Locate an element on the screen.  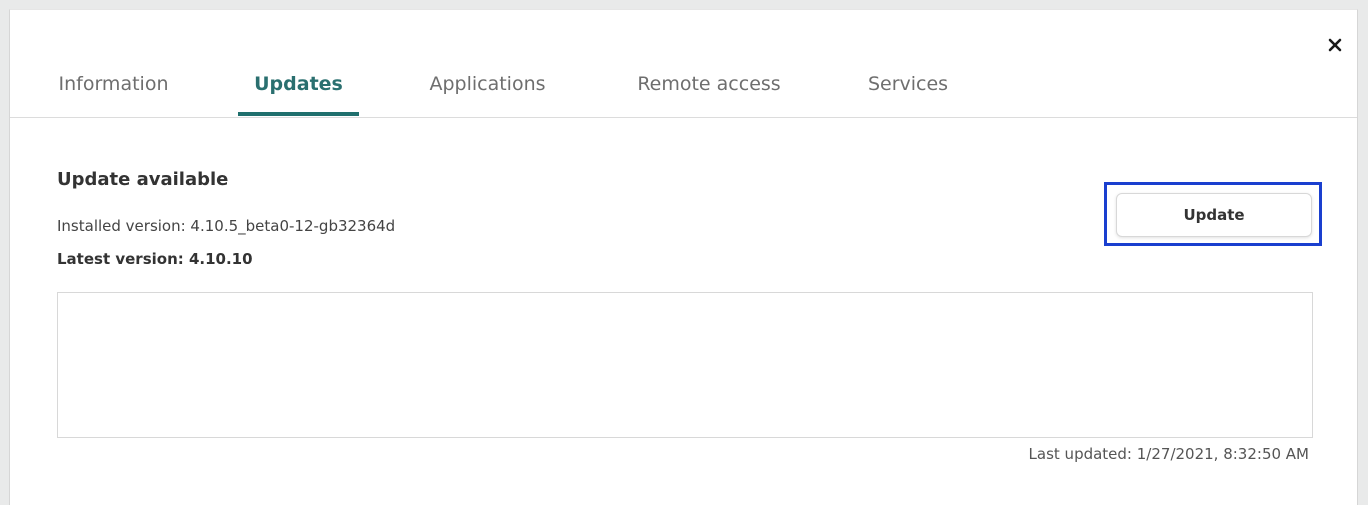
update-status-title: Update available is located at coordinates (143, 179).